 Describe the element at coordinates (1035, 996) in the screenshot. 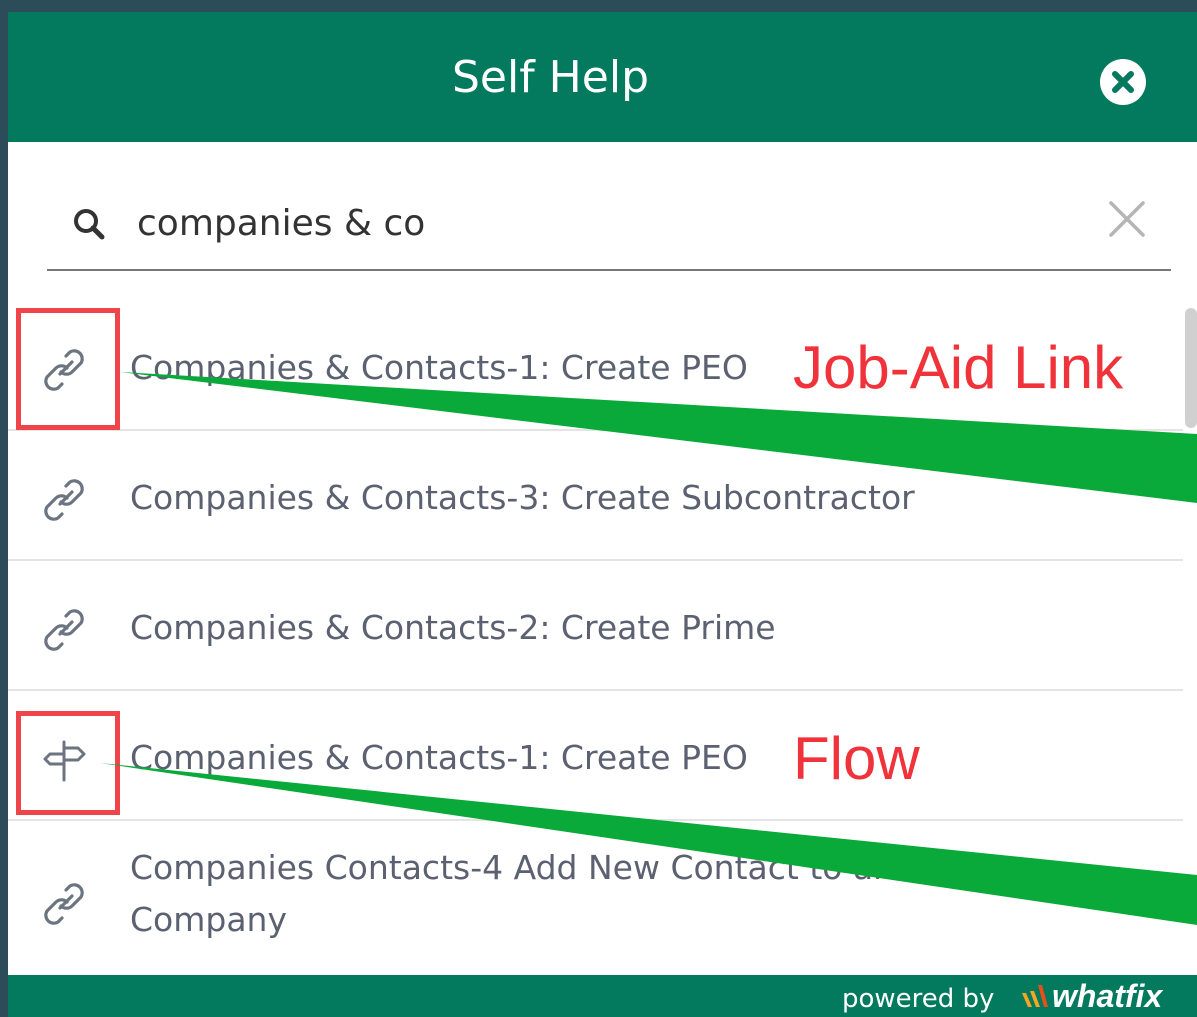

I see `whatfix-logo-icon` at that location.